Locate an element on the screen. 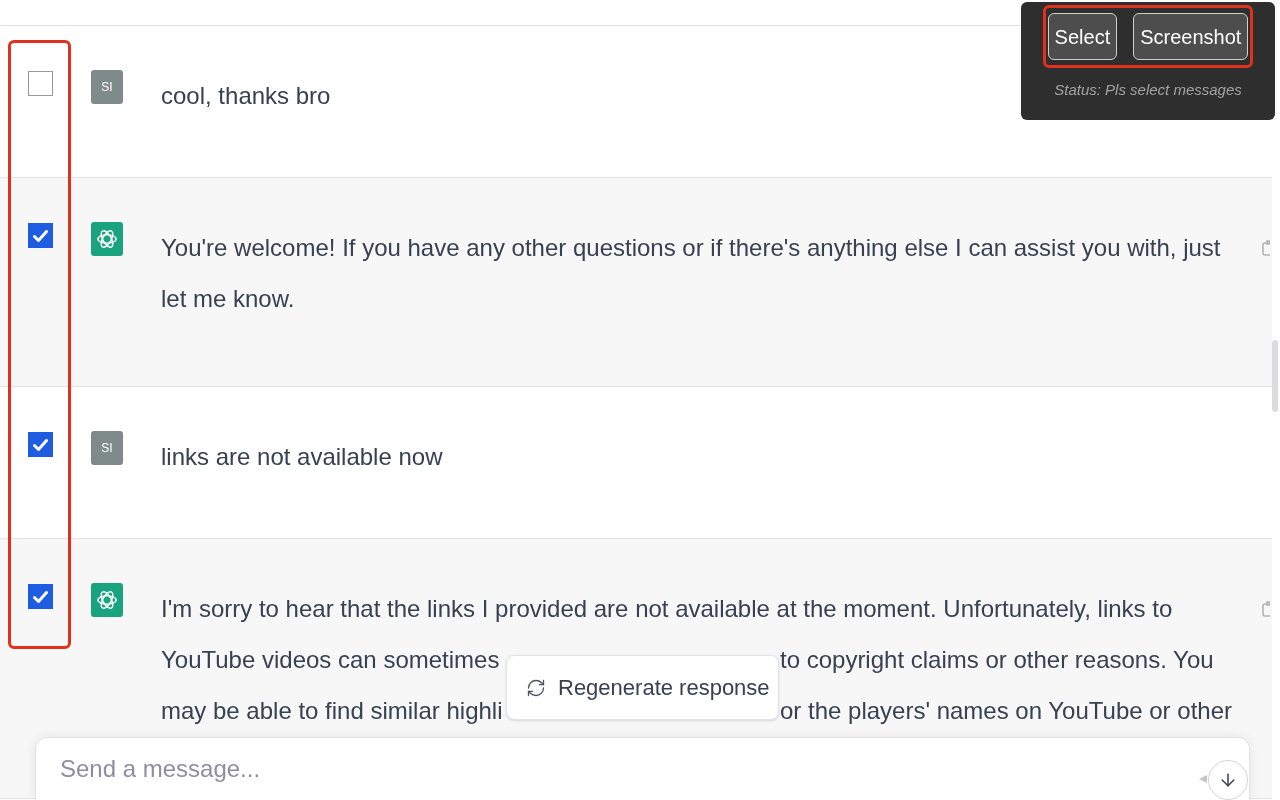 Image resolution: width=1280 pixels, height=800 pixels. regenerate-button: Regenerate response is located at coordinates (642, 687).